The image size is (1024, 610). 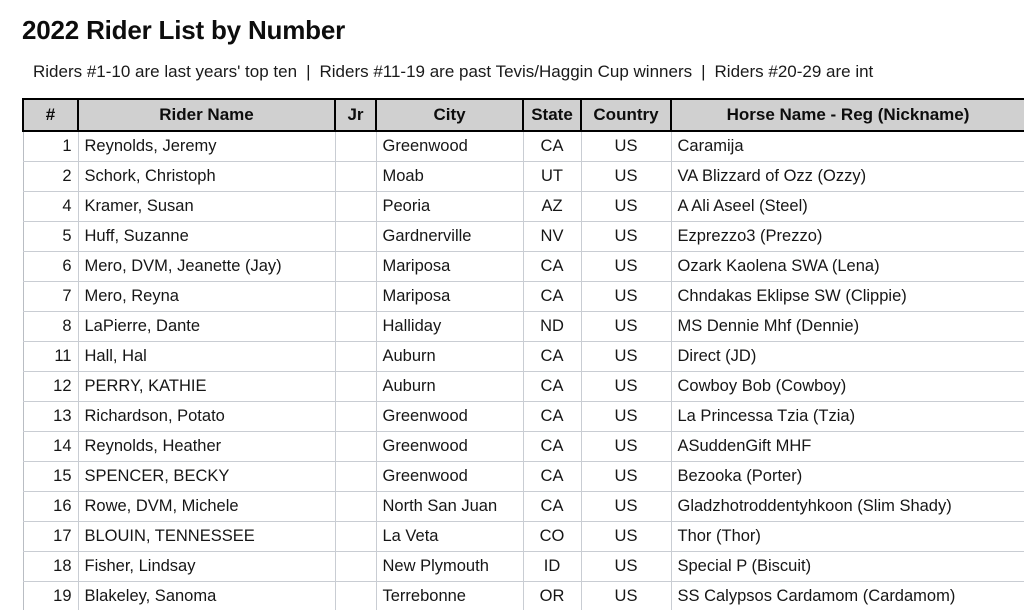 I want to click on cell-city: Terrebonne, so click(x=449, y=595).